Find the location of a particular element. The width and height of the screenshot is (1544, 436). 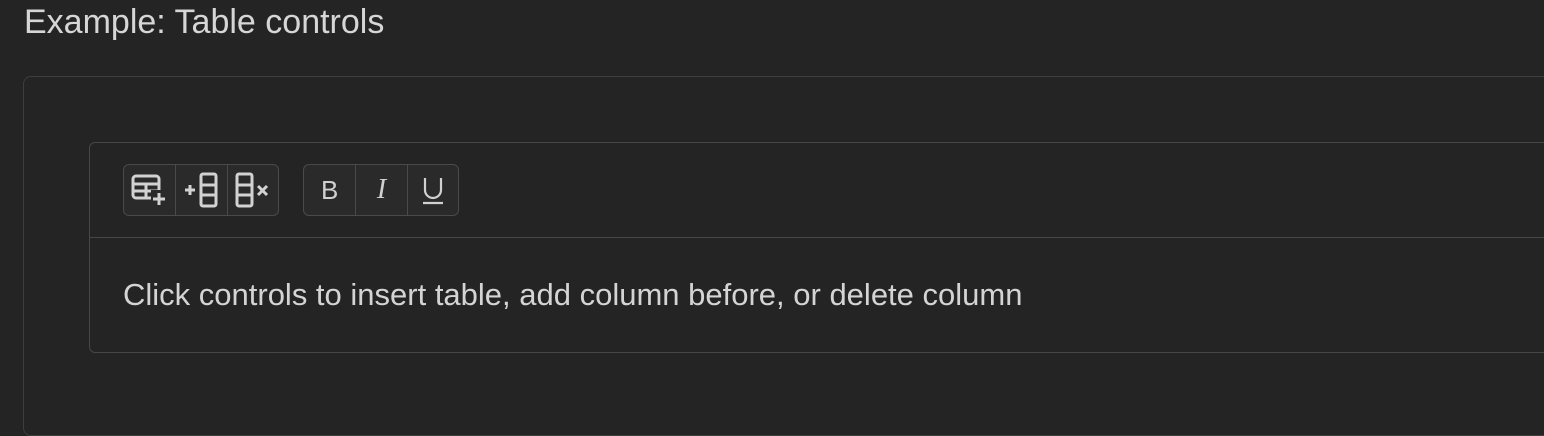

underline-button is located at coordinates (432, 190).